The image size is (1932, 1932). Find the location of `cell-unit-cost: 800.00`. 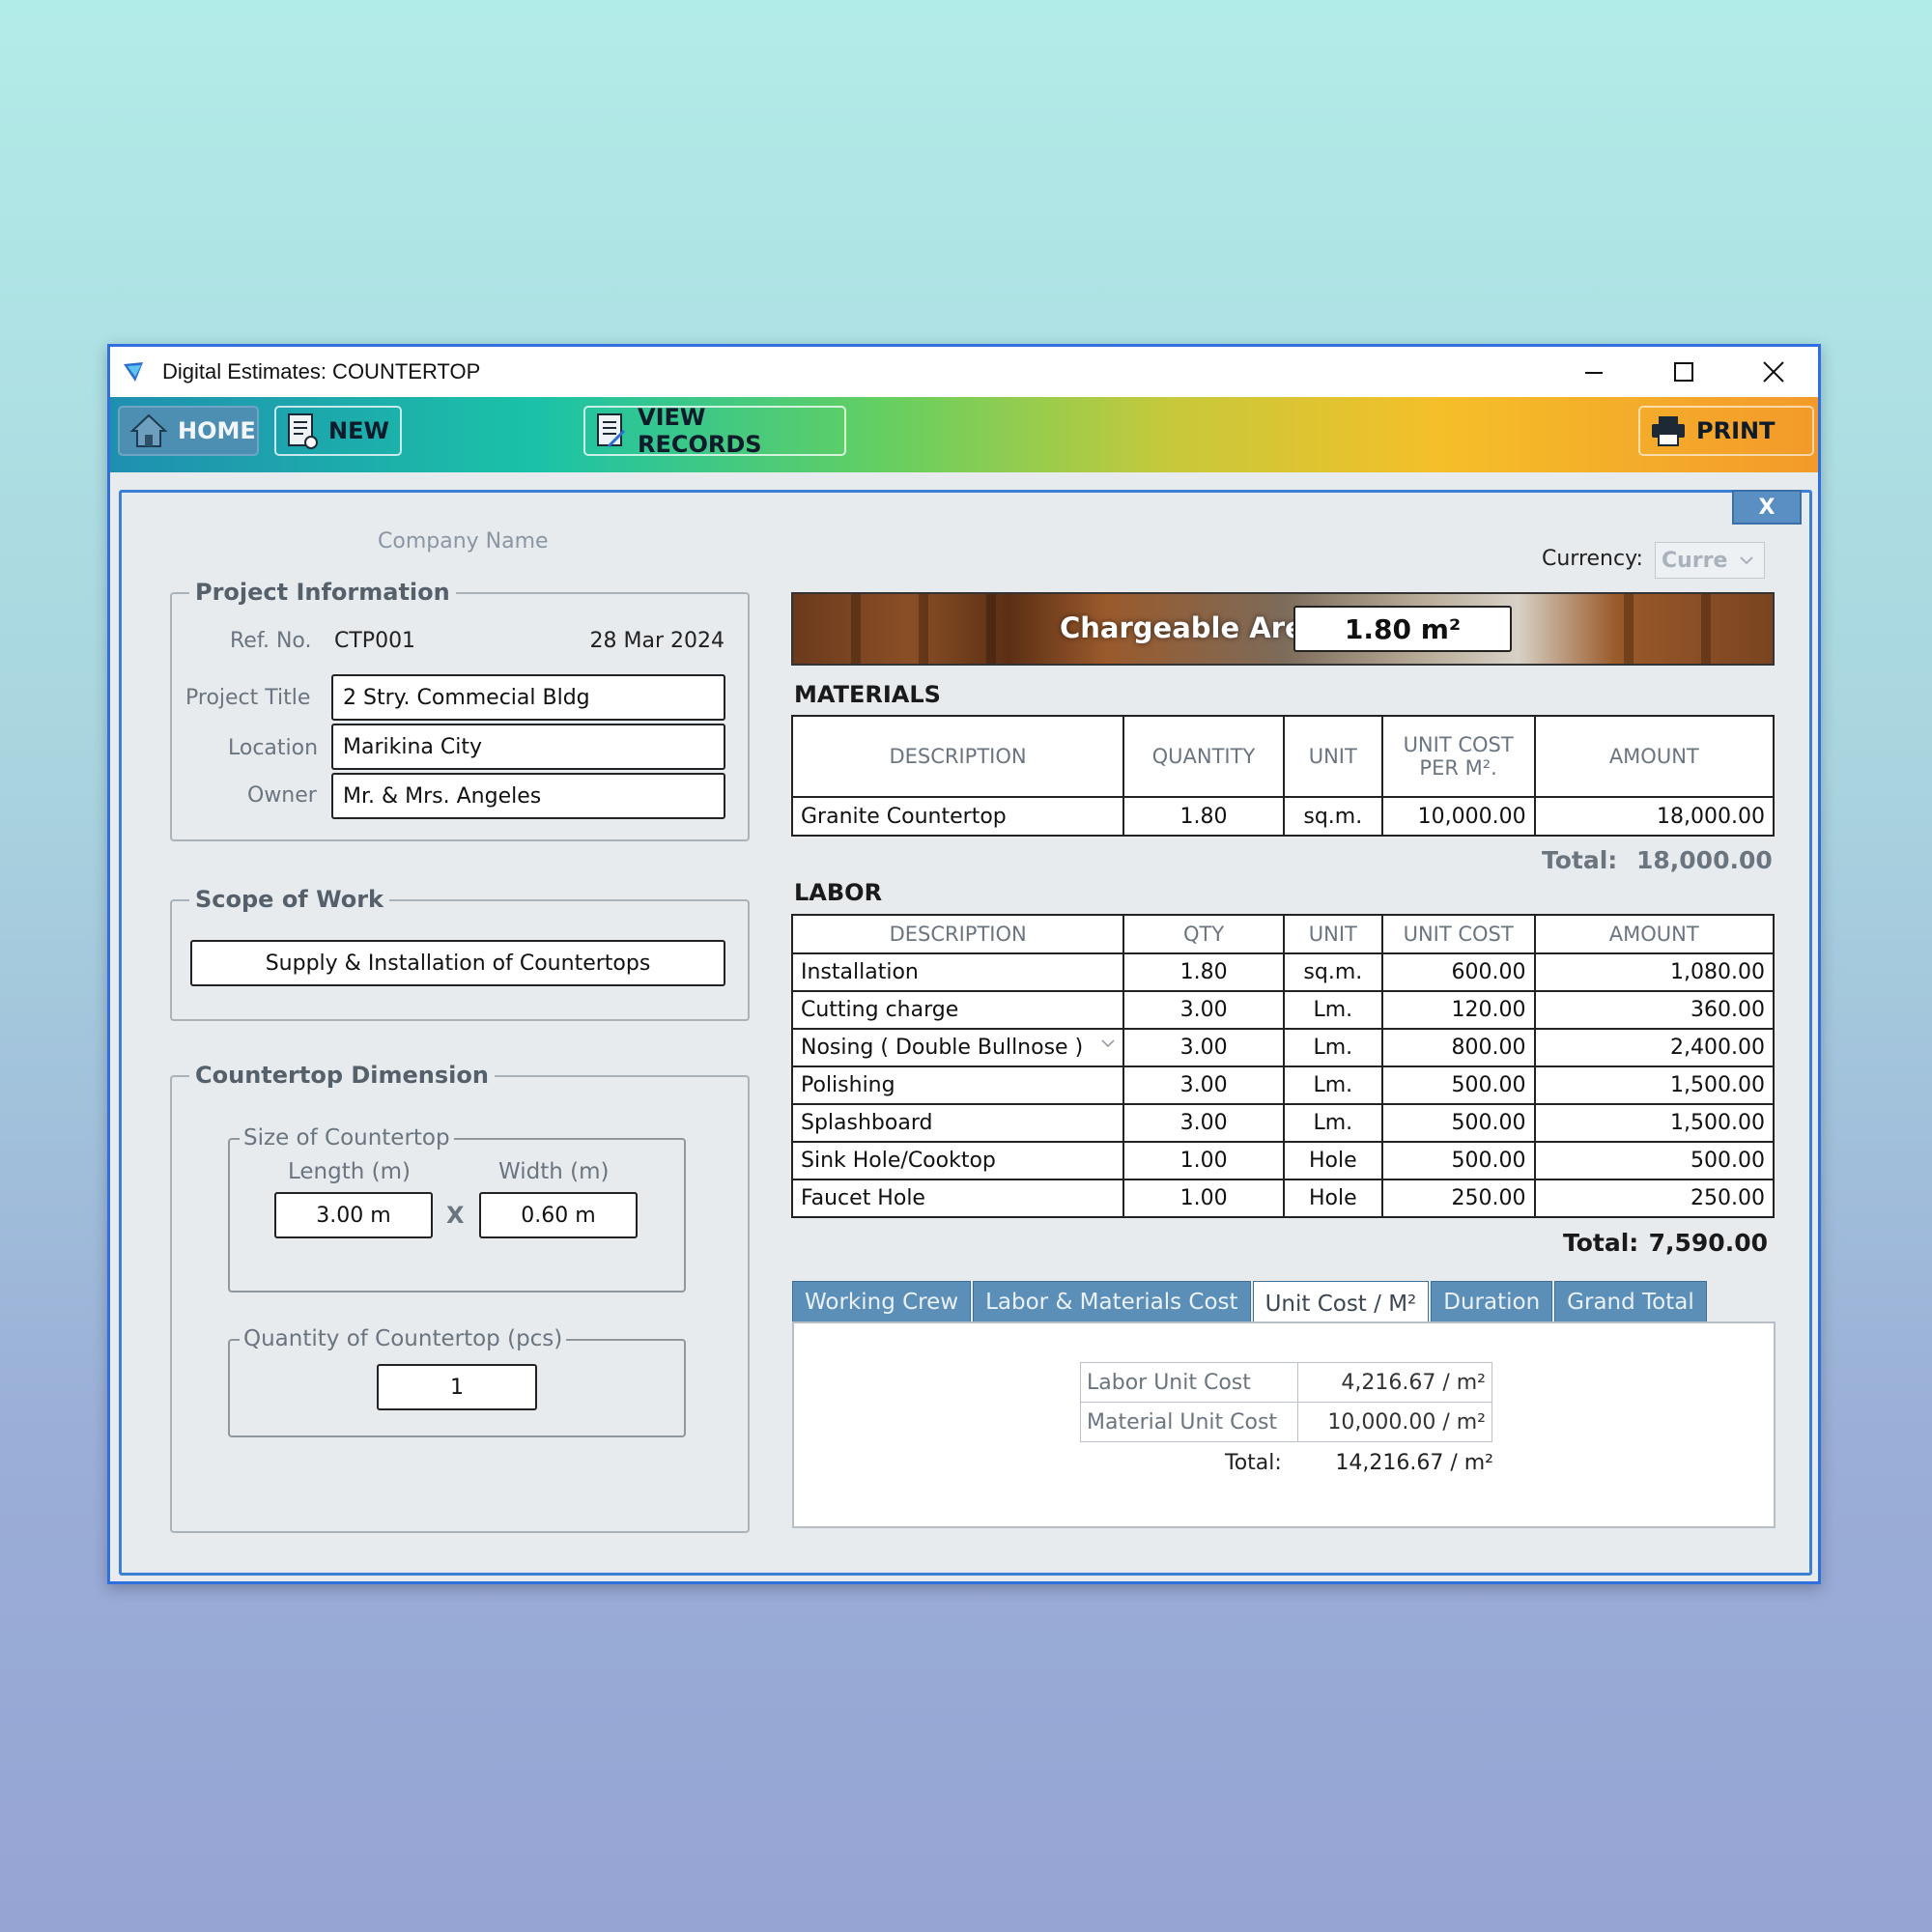

cell-unit-cost: 800.00 is located at coordinates (1458, 1047).